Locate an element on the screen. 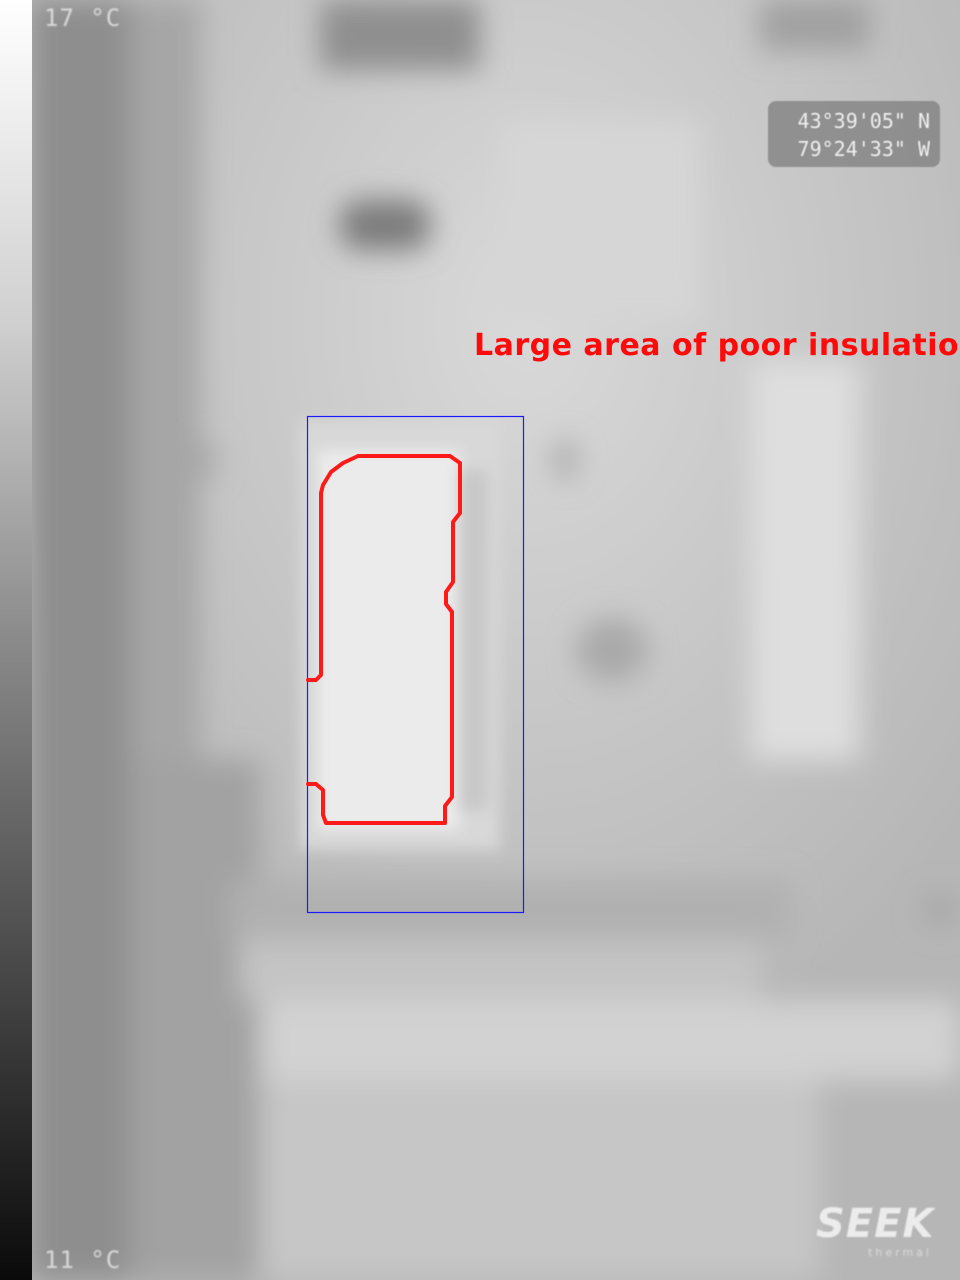  annotation-label: Large area of poor insulation is located at coordinates (717, 345).